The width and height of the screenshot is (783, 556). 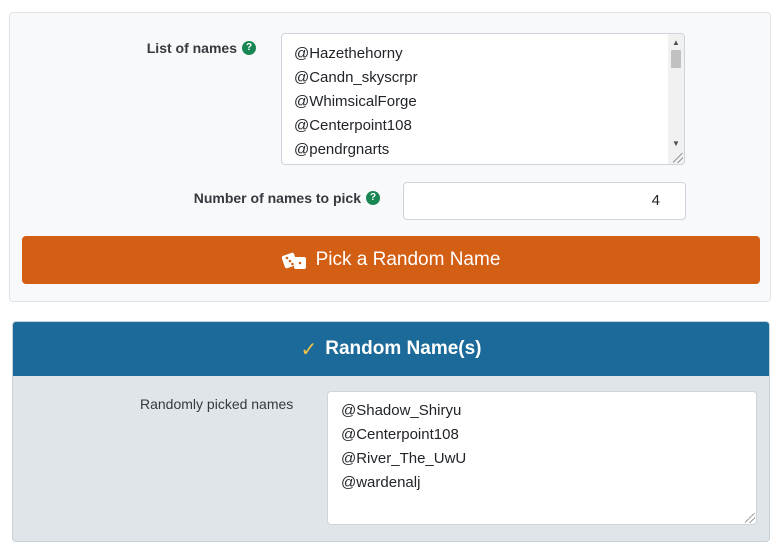 What do you see at coordinates (544, 201) in the screenshot?
I see `count-input: 4` at bounding box center [544, 201].